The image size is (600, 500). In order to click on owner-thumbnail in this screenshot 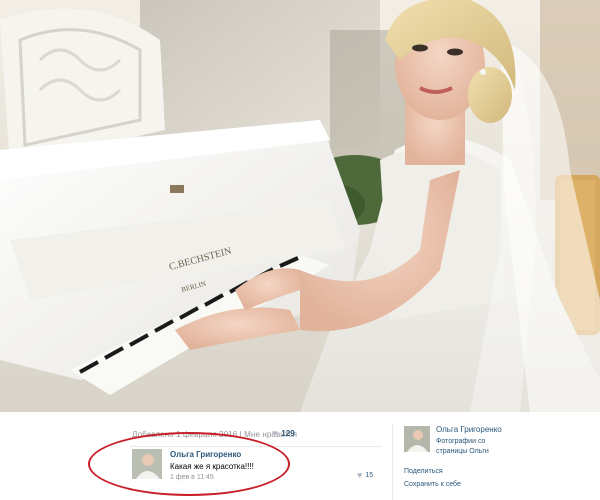, I will do `click(417, 439)`.